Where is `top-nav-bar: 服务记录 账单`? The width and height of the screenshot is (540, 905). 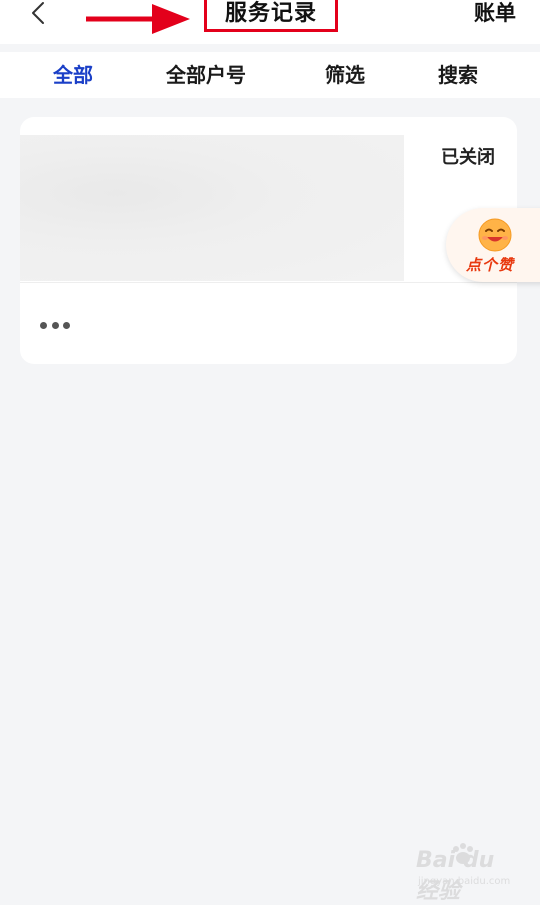 top-nav-bar: 服务记录 账单 is located at coordinates (270, 22).